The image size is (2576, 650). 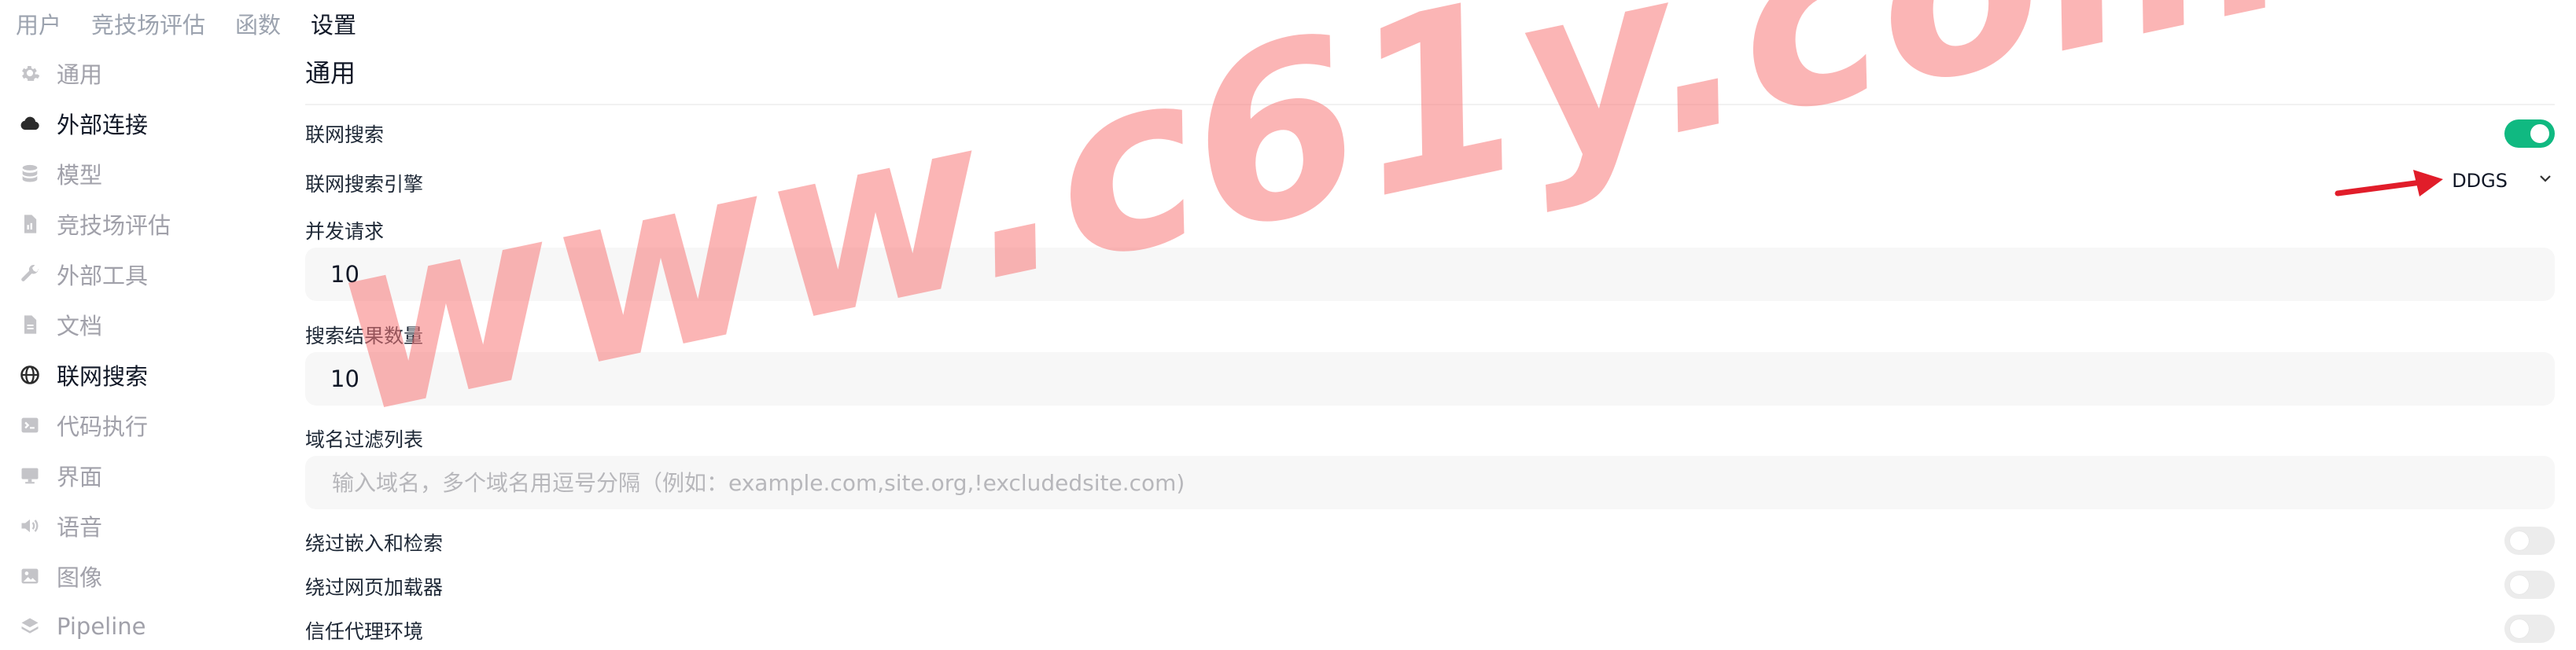 What do you see at coordinates (364, 336) in the screenshot?
I see `result-count-label: 搜索结果数量` at bounding box center [364, 336].